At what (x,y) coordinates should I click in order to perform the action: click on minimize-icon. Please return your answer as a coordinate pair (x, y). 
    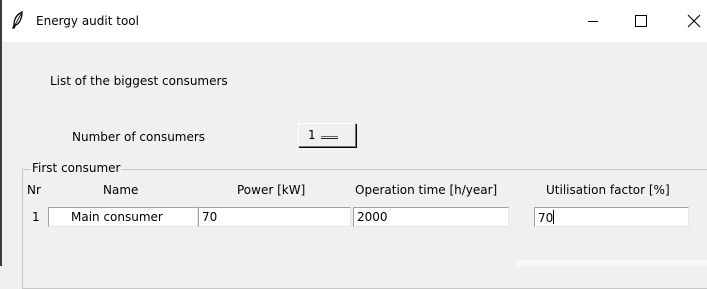
    Looking at the image, I should click on (593, 21).